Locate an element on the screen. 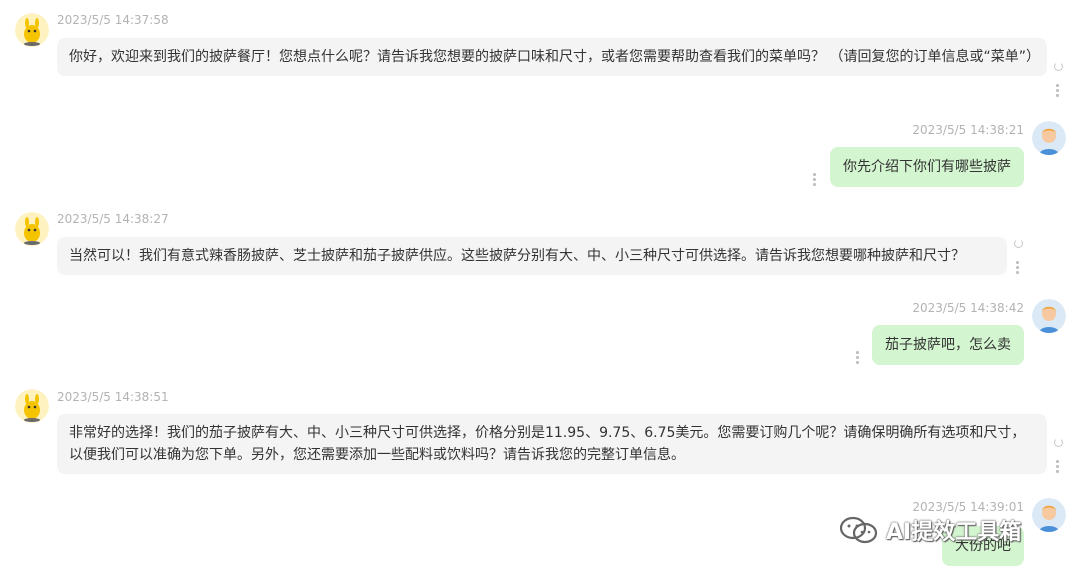 Image resolution: width=1080 pixels, height=578 pixels. message-timestamp: 2023/5/5 14:38:21 is located at coordinates (968, 130).